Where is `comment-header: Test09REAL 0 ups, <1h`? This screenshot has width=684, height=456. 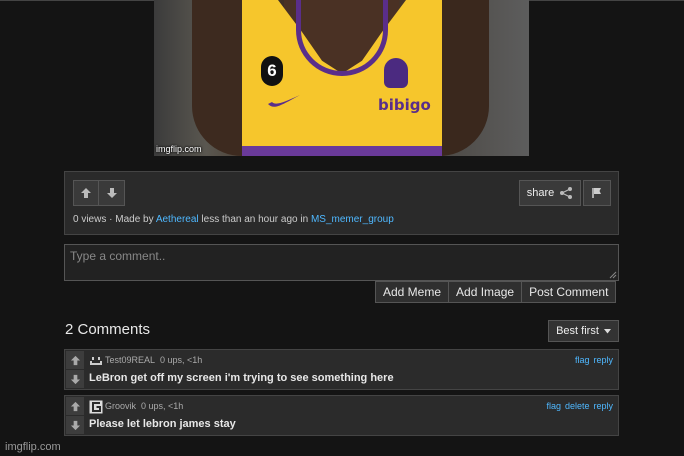
comment-header: Test09REAL 0 ups, <1h is located at coordinates (153, 360).